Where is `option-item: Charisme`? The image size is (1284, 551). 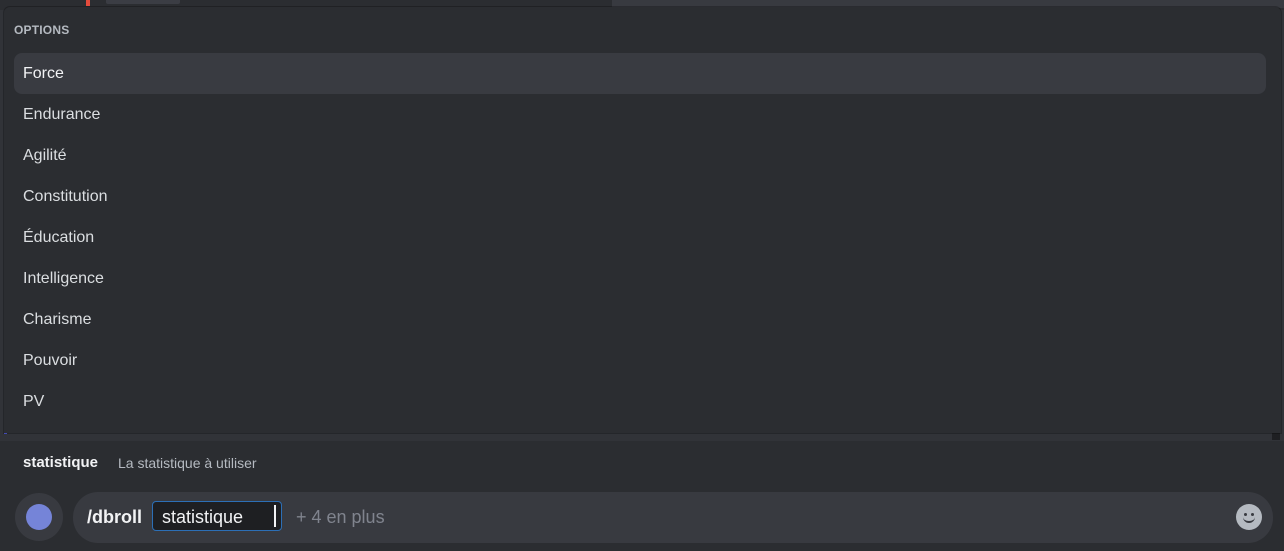
option-item: Charisme is located at coordinates (640, 319).